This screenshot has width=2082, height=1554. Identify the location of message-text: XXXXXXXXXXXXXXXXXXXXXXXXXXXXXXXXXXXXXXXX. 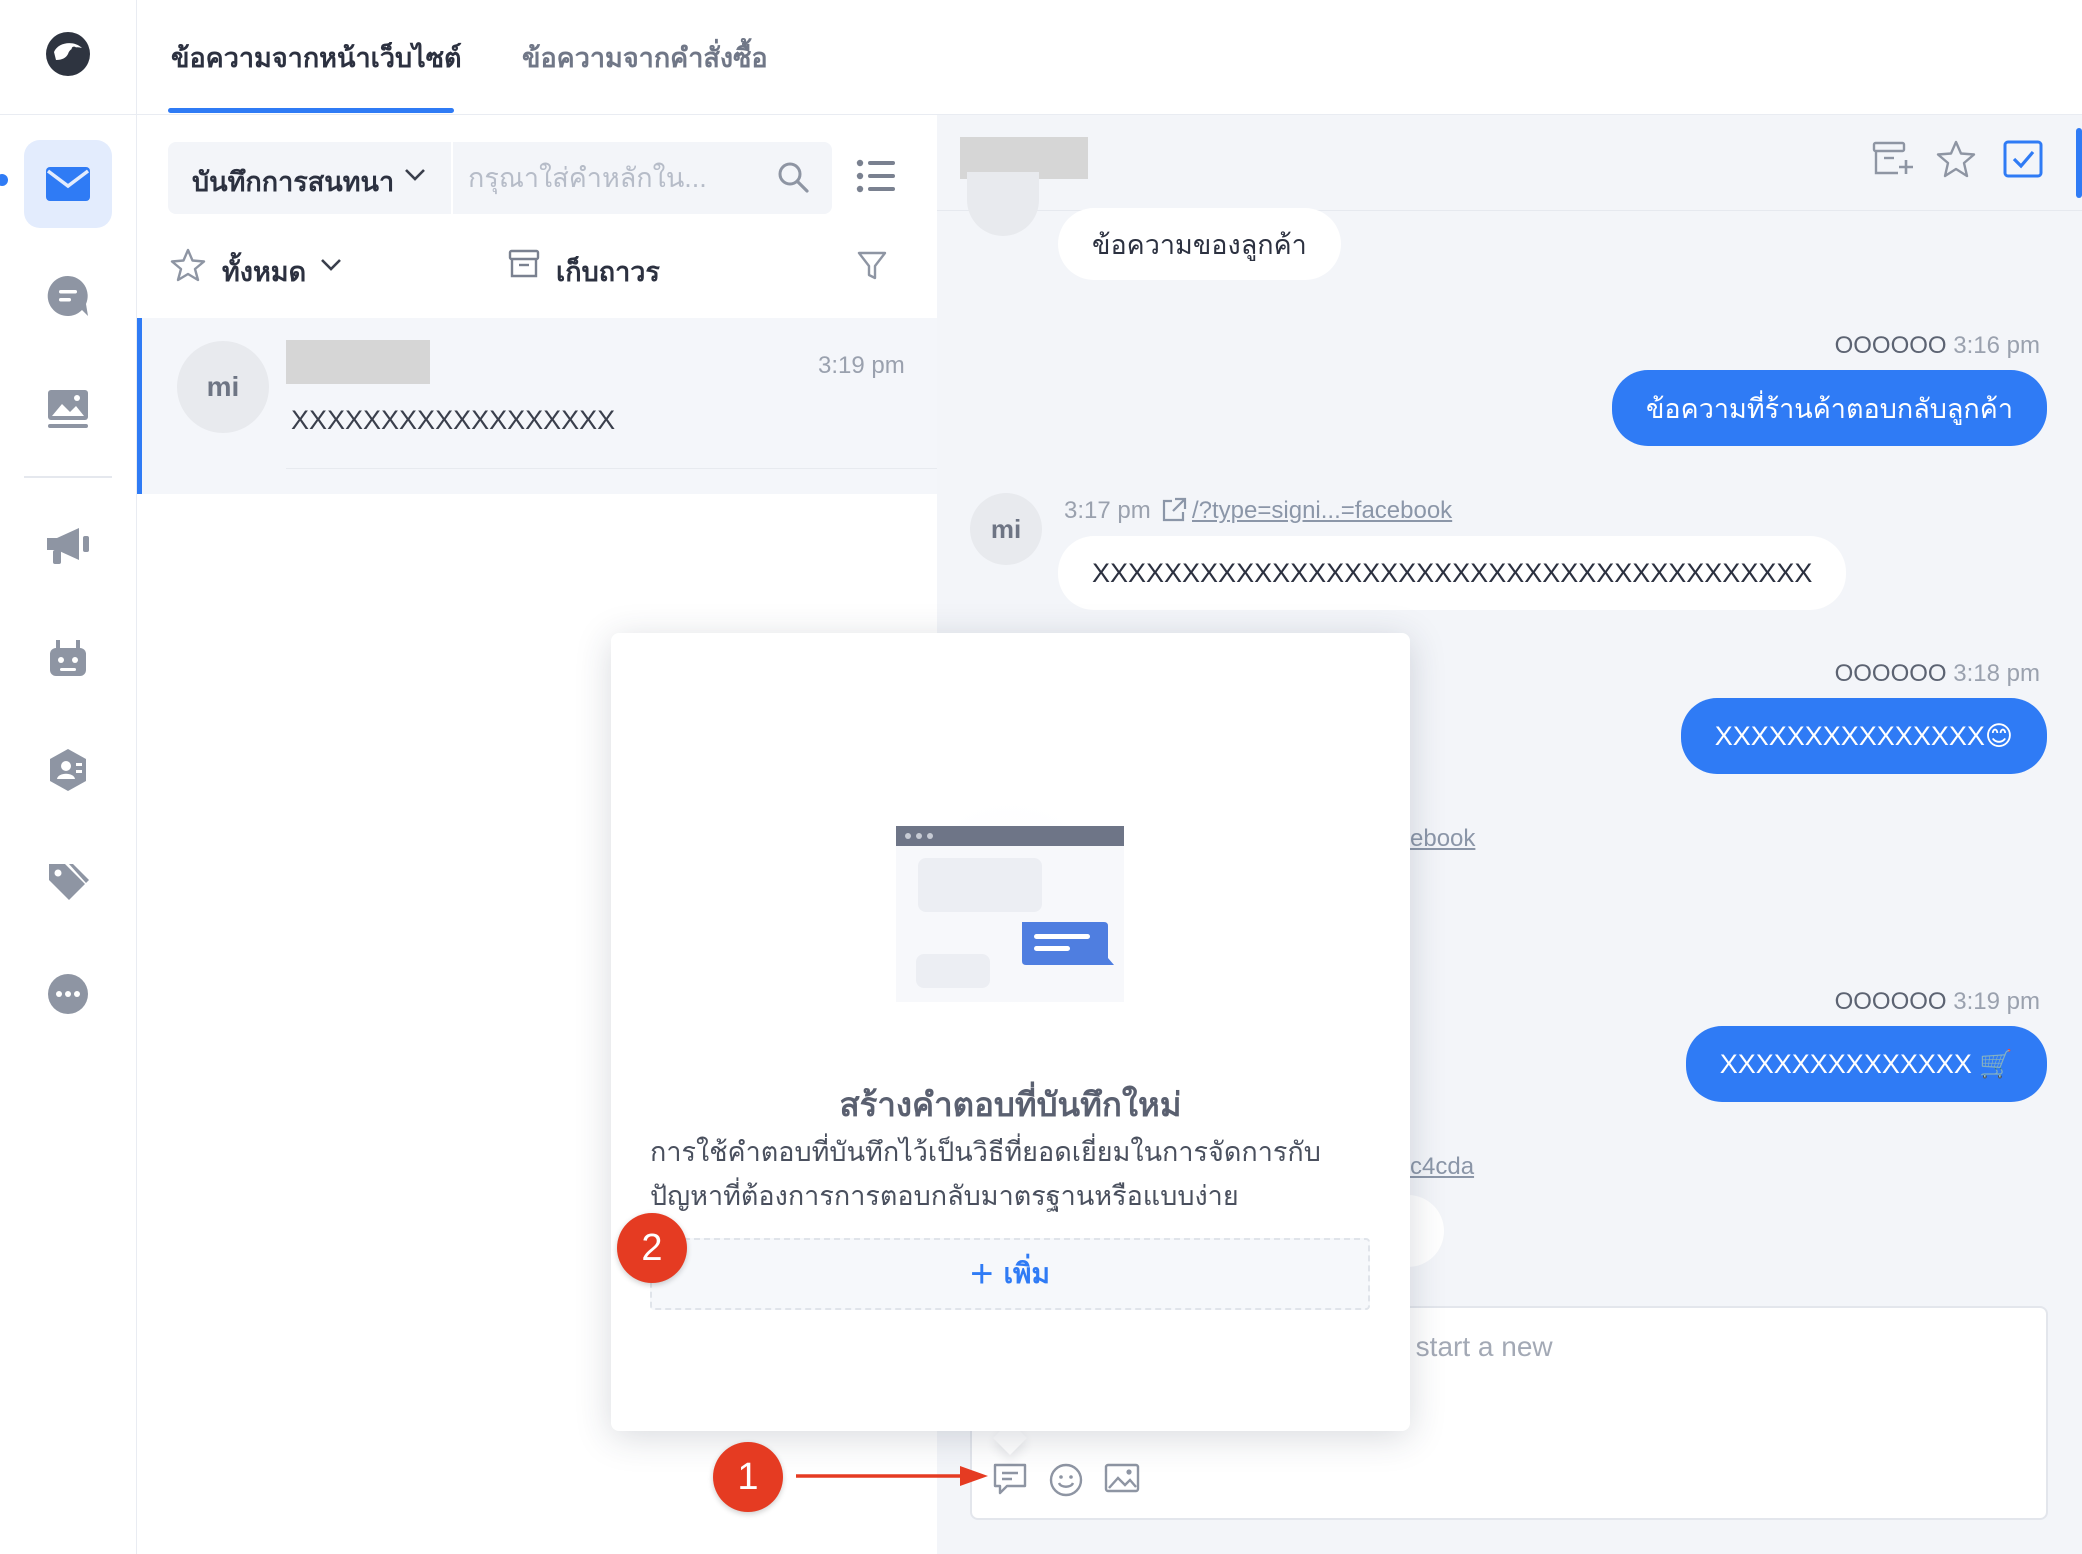
(1452, 572).